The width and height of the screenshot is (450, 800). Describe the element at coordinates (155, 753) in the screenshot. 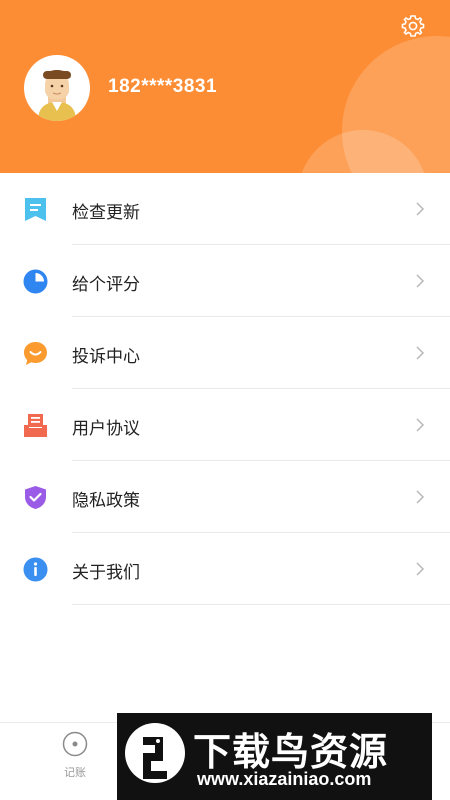

I see `bird-logo-icon` at that location.